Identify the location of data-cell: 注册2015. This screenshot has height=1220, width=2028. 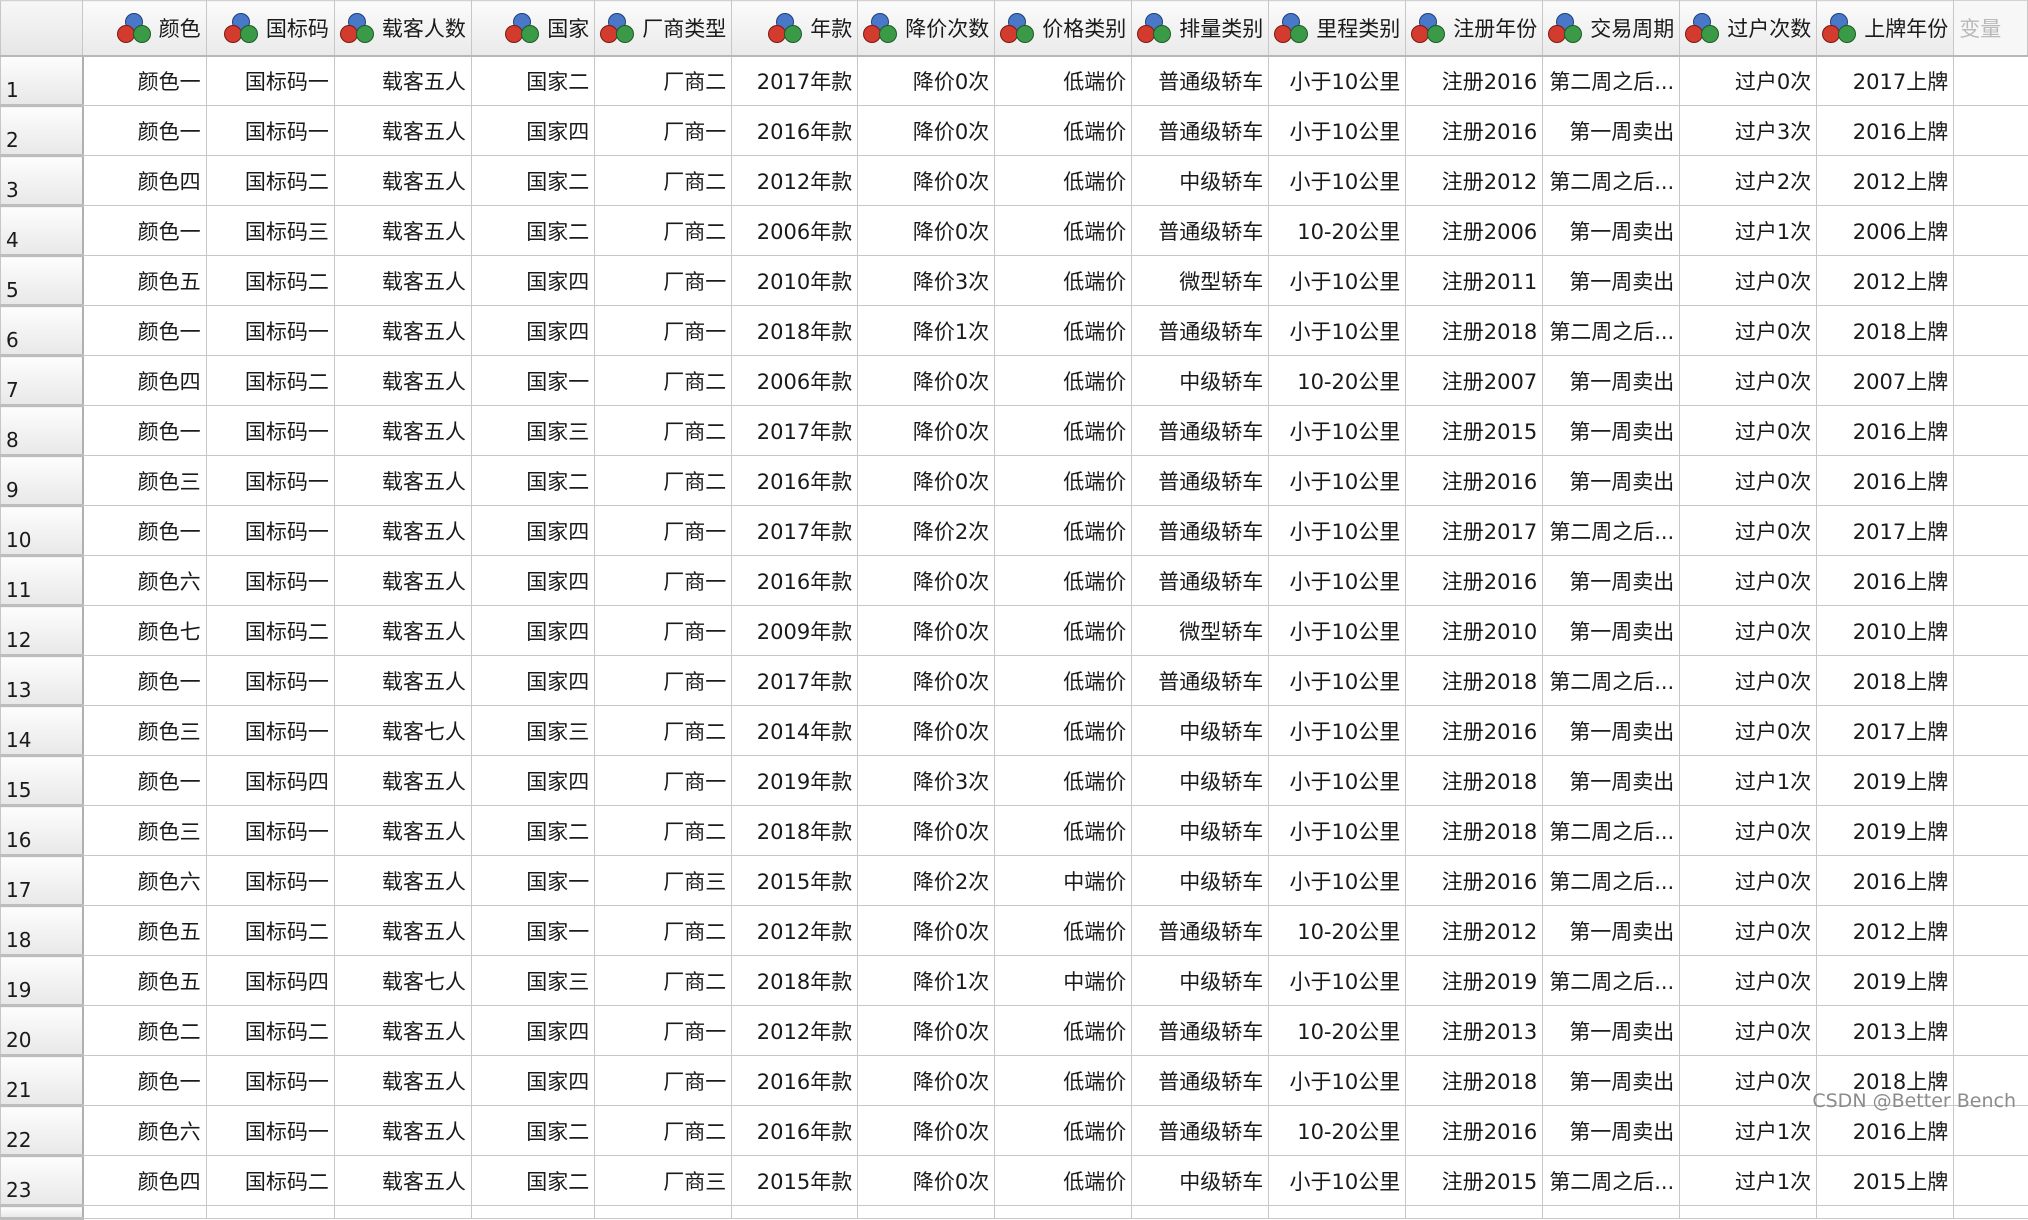
(1474, 430).